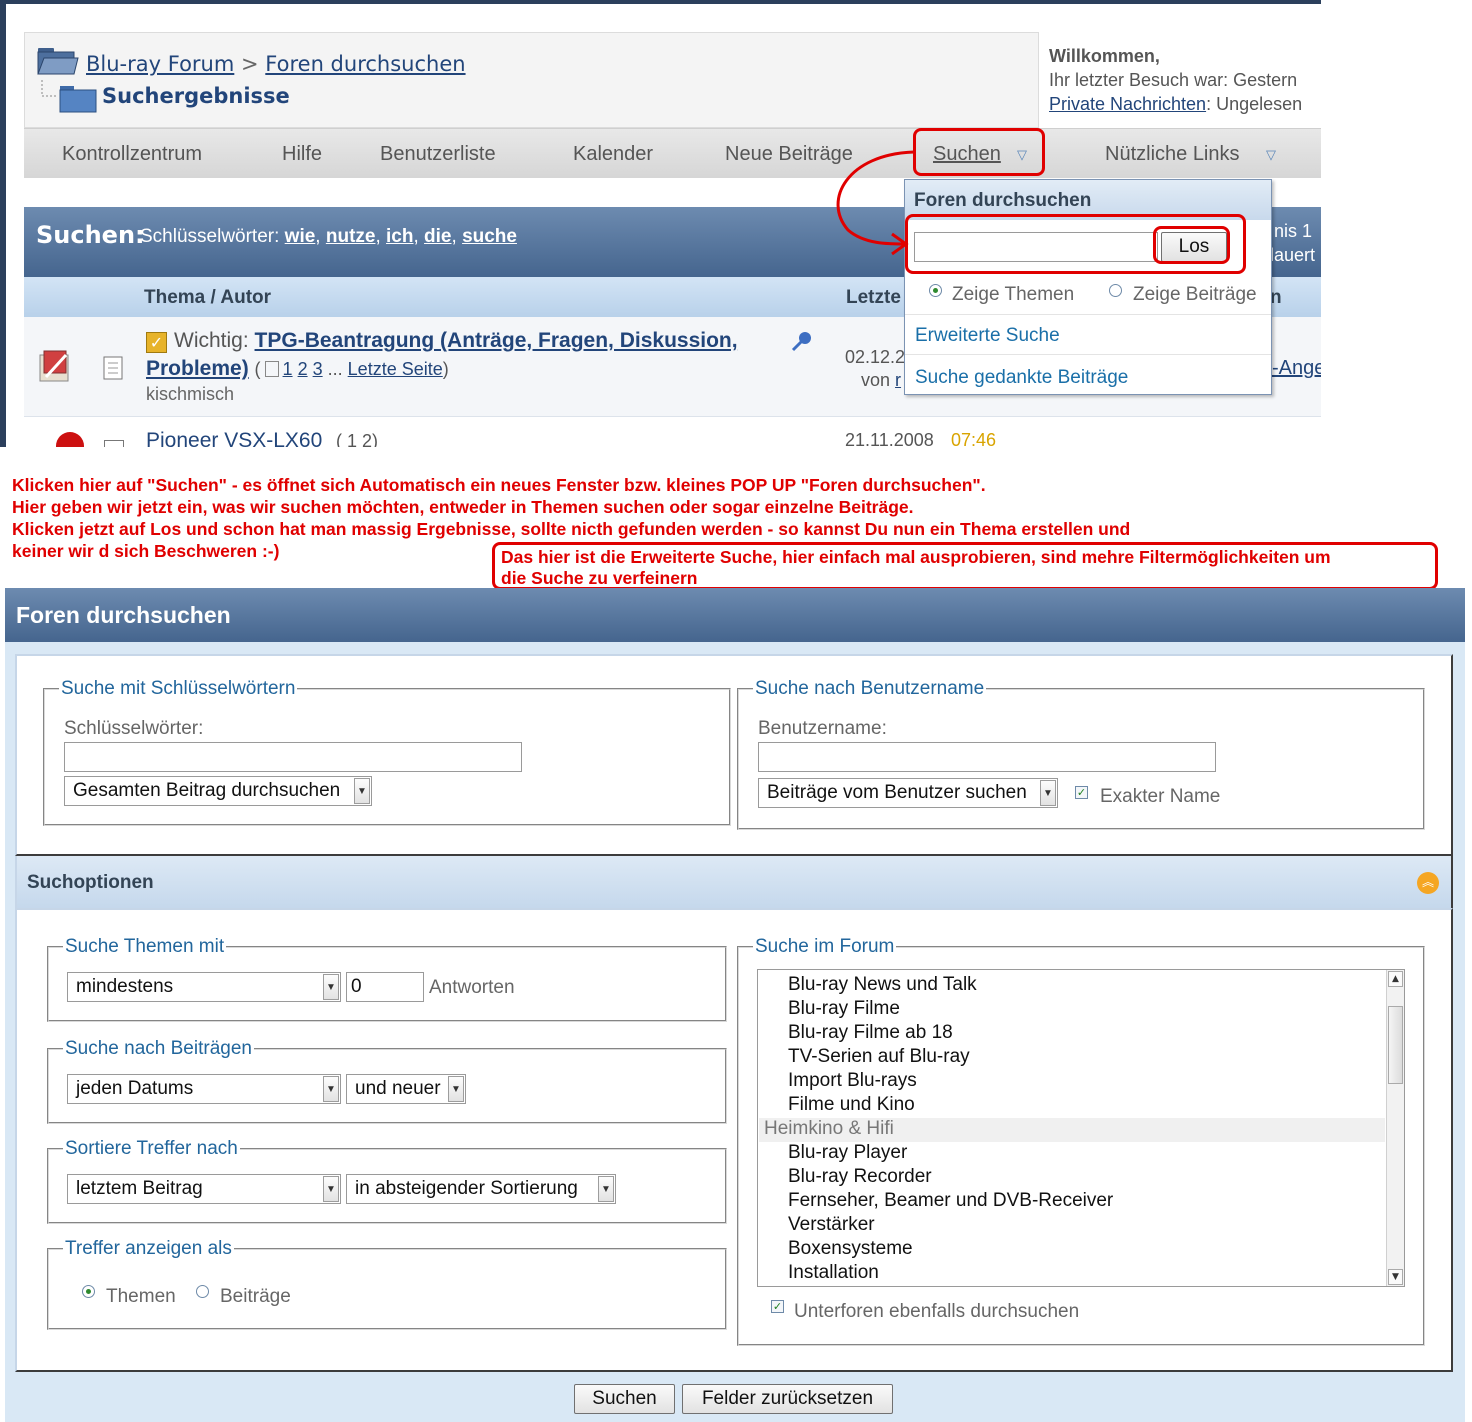  What do you see at coordinates (160, 64) in the screenshot?
I see `breadcrumb-forum-link: Blu-ray Forum` at bounding box center [160, 64].